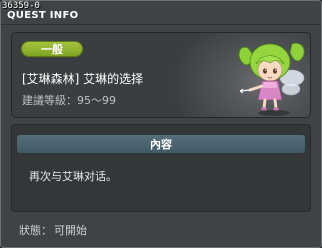 This screenshot has width=322, height=248. I want to click on window-title: QUEST INFO, so click(42, 15).